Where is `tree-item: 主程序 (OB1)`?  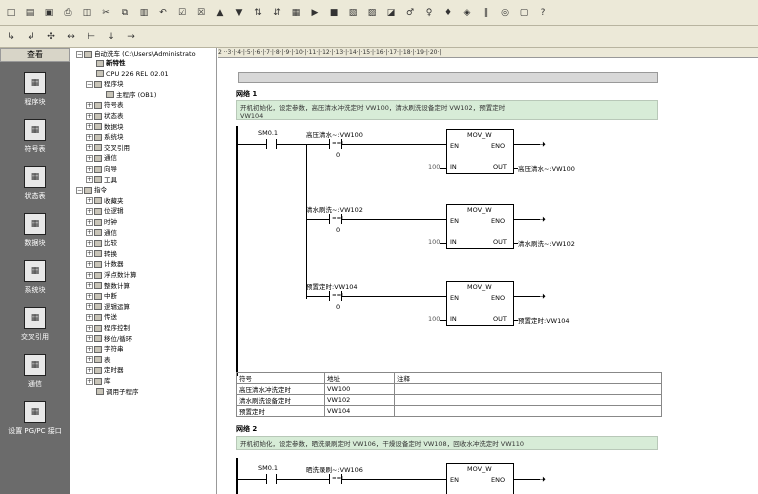 tree-item: 主程序 (OB1) is located at coordinates (126, 95).